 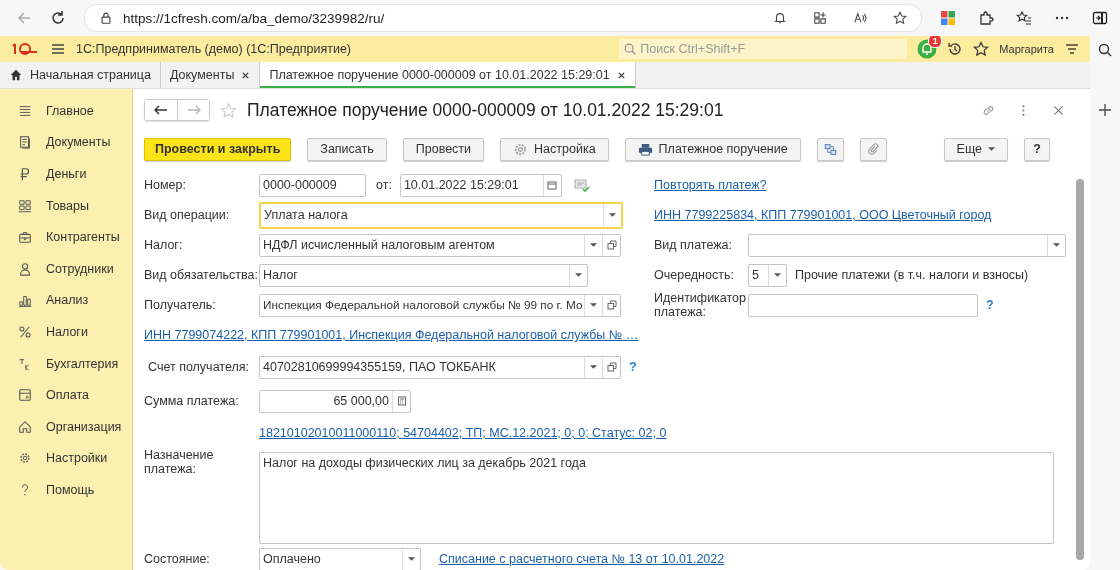 I want to click on sidebar-toggle-icon, so click(x=1100, y=18).